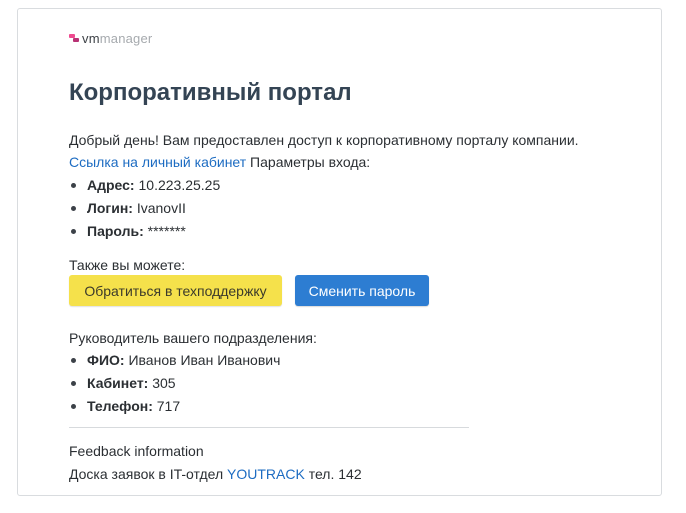  What do you see at coordinates (269, 427) in the screenshot?
I see `divider` at bounding box center [269, 427].